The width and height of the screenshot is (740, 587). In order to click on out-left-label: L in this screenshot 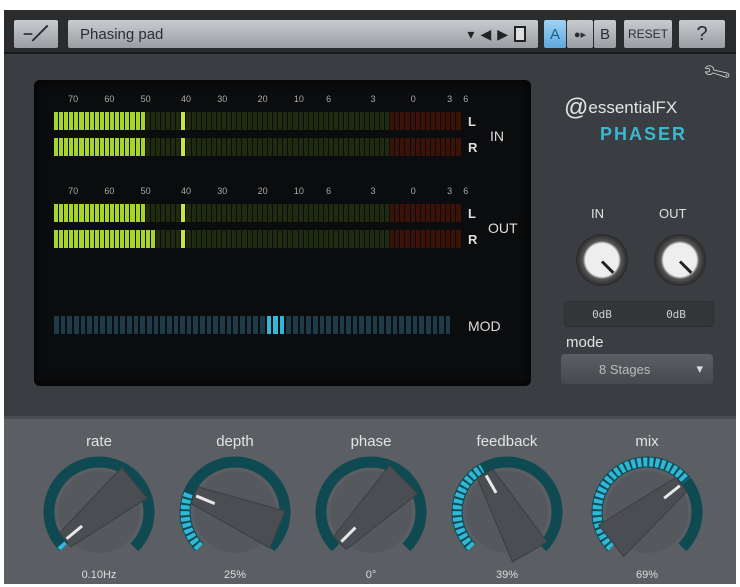, I will do `click(472, 213)`.